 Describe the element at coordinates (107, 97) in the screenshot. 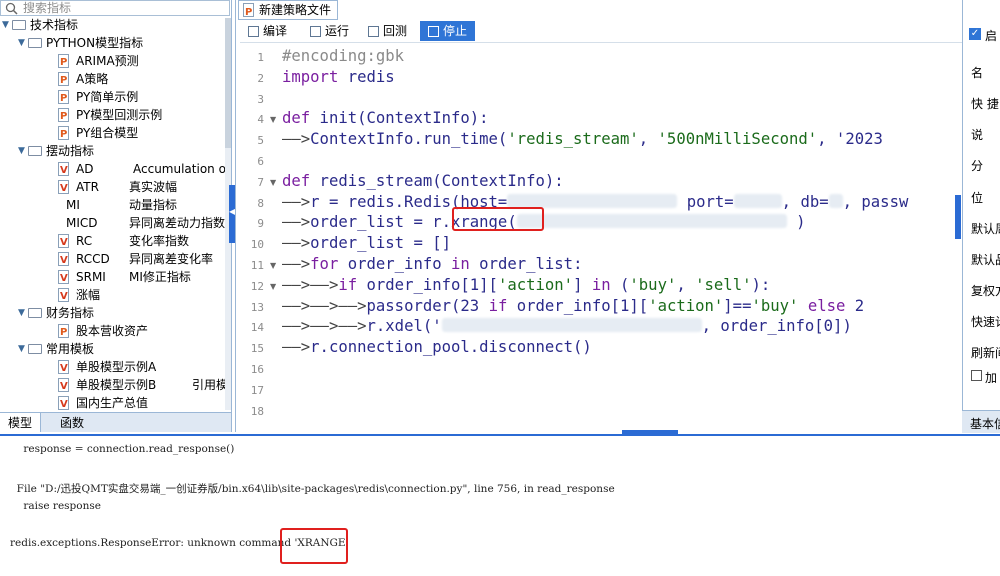

I see `tree-item-label: PY简单示例` at that location.